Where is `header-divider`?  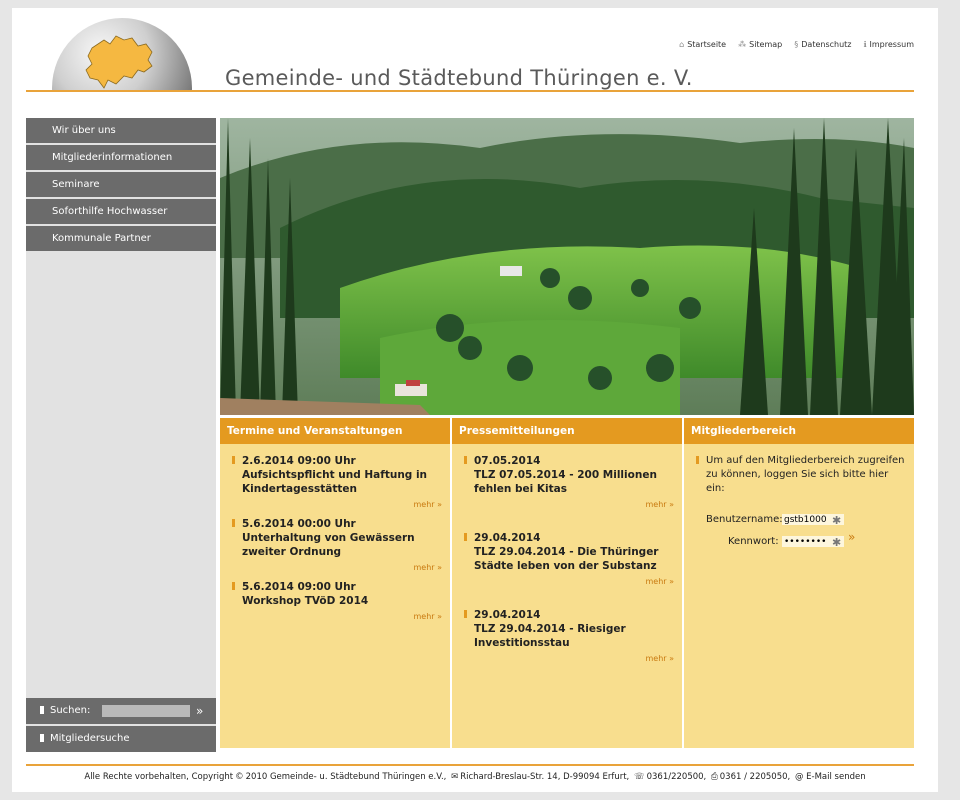 header-divider is located at coordinates (470, 91).